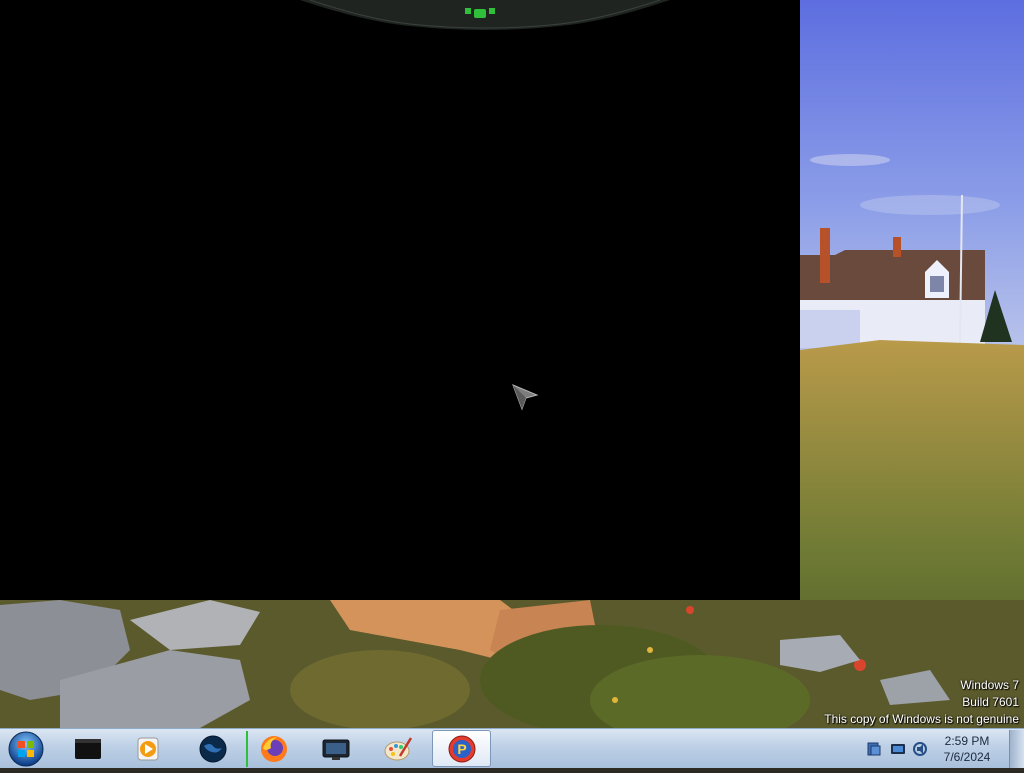 This screenshot has height=773, width=1024. Describe the element at coordinates (989, 685) in the screenshot. I see `watermark-os-name: Windows 7` at that location.